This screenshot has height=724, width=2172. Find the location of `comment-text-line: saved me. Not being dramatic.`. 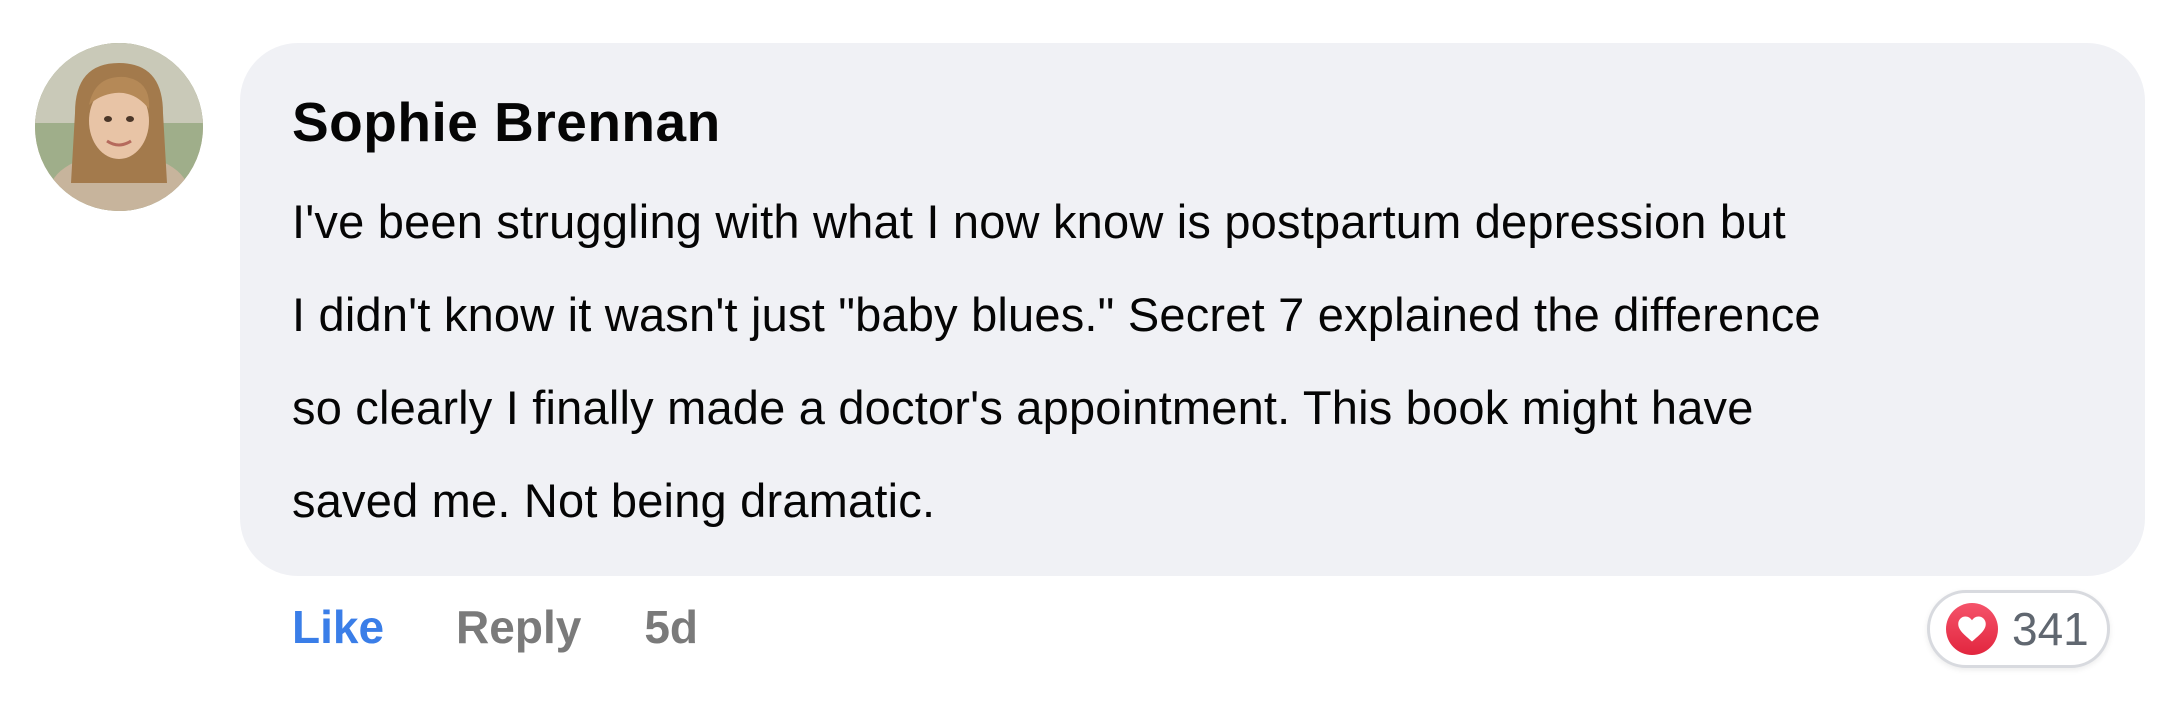

comment-text-line: saved me. Not being dramatic. is located at coordinates (614, 500).